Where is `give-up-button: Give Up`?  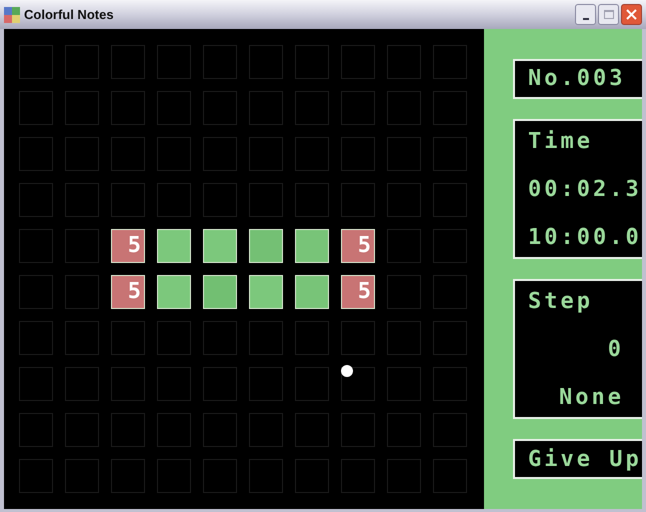
give-up-button: Give Up is located at coordinates (577, 459).